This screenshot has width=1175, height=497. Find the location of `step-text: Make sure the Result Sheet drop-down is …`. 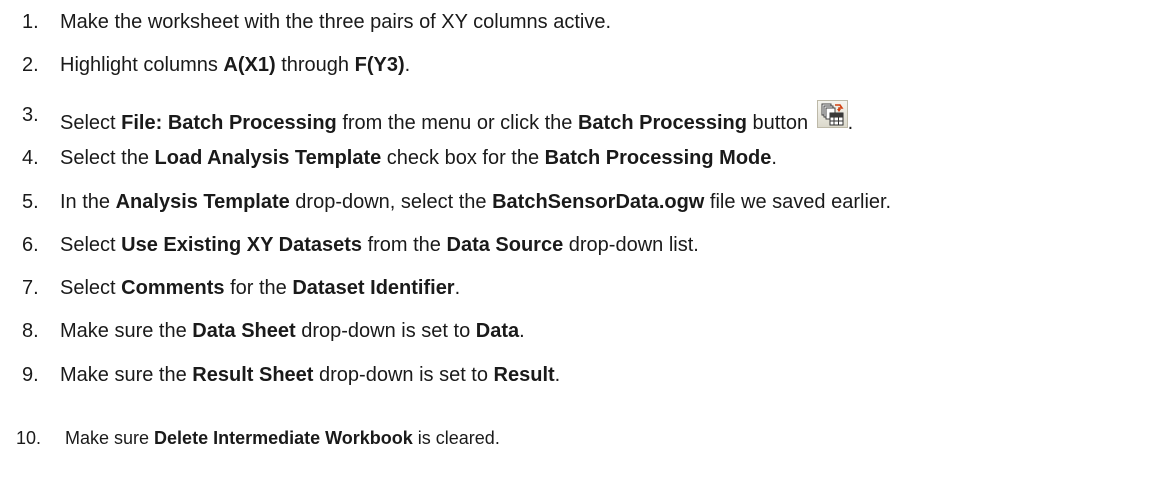

step-text: Make sure the Result Sheet drop-down is … is located at coordinates (310, 375).